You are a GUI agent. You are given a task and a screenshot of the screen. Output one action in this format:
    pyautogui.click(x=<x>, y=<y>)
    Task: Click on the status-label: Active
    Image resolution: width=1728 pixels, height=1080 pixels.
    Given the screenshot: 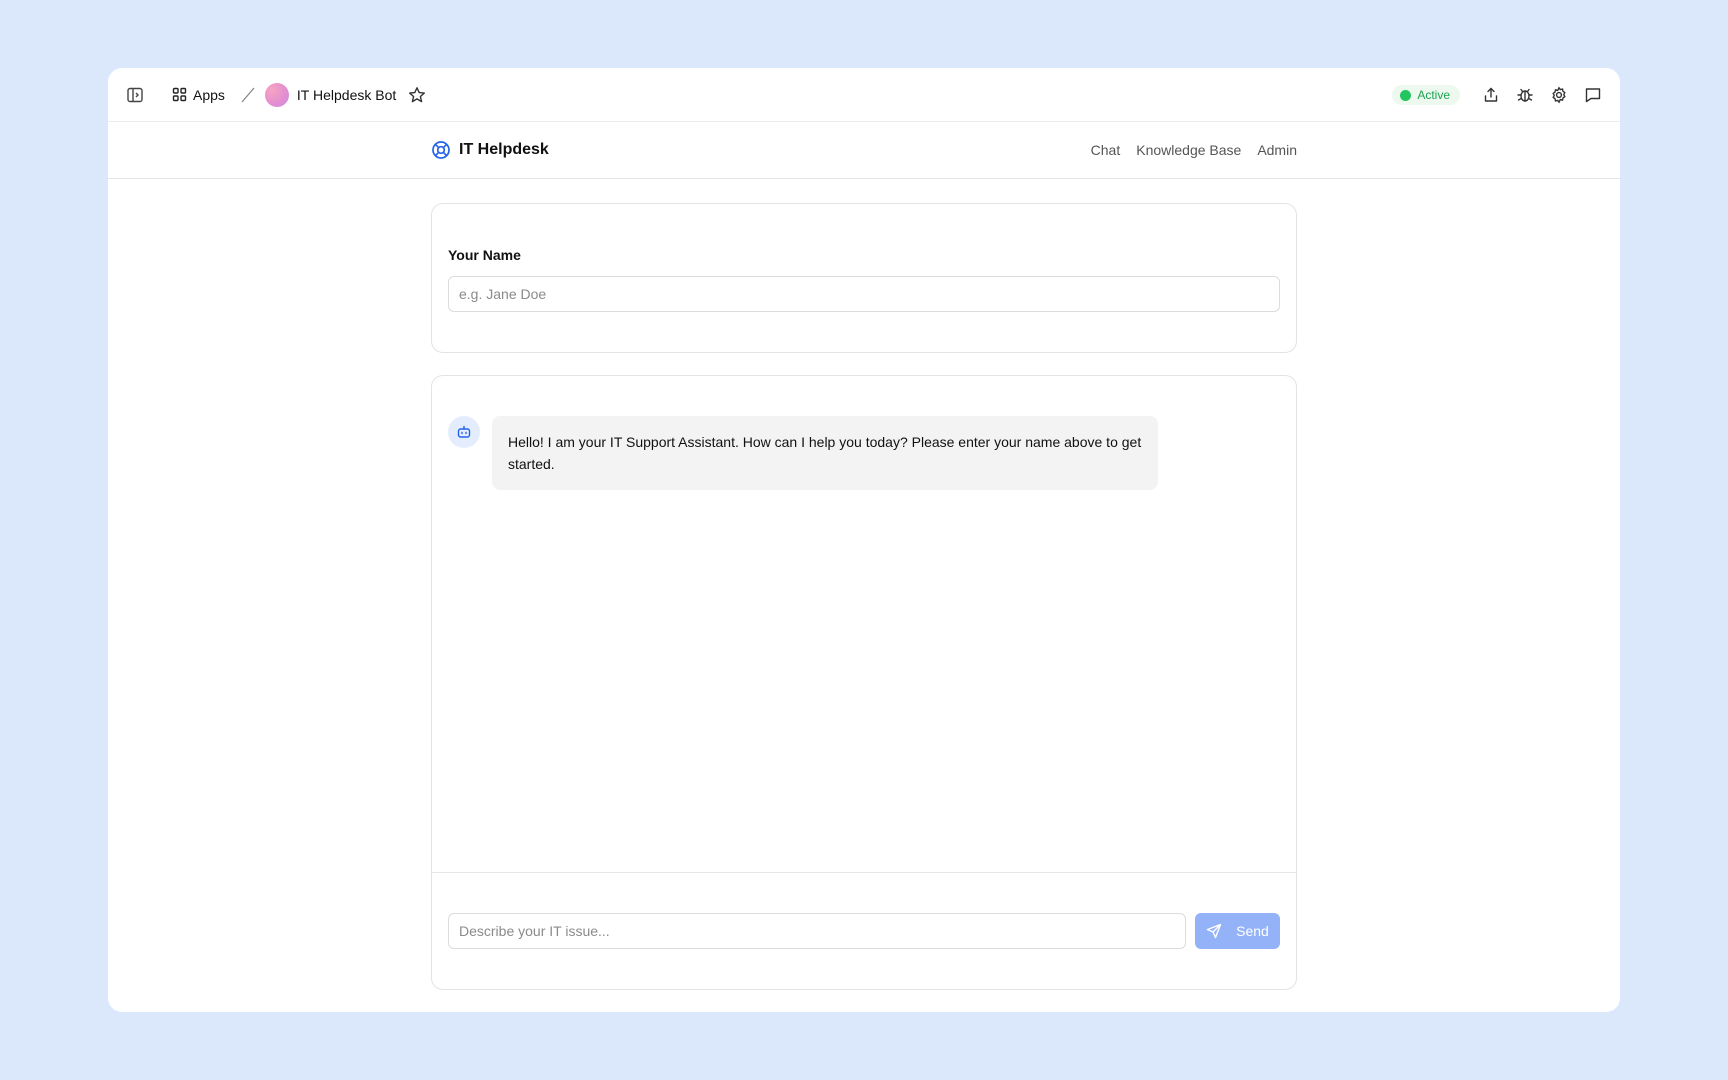 What is the action you would take?
    pyautogui.click(x=1433, y=95)
    